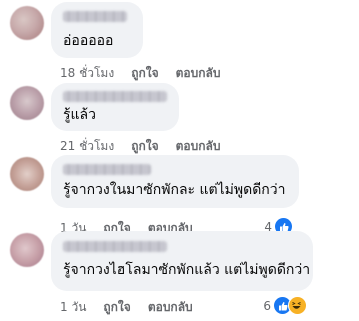 The image size is (359, 321). Describe the element at coordinates (297, 305) in the screenshot. I see `haha-reaction-icon` at that location.